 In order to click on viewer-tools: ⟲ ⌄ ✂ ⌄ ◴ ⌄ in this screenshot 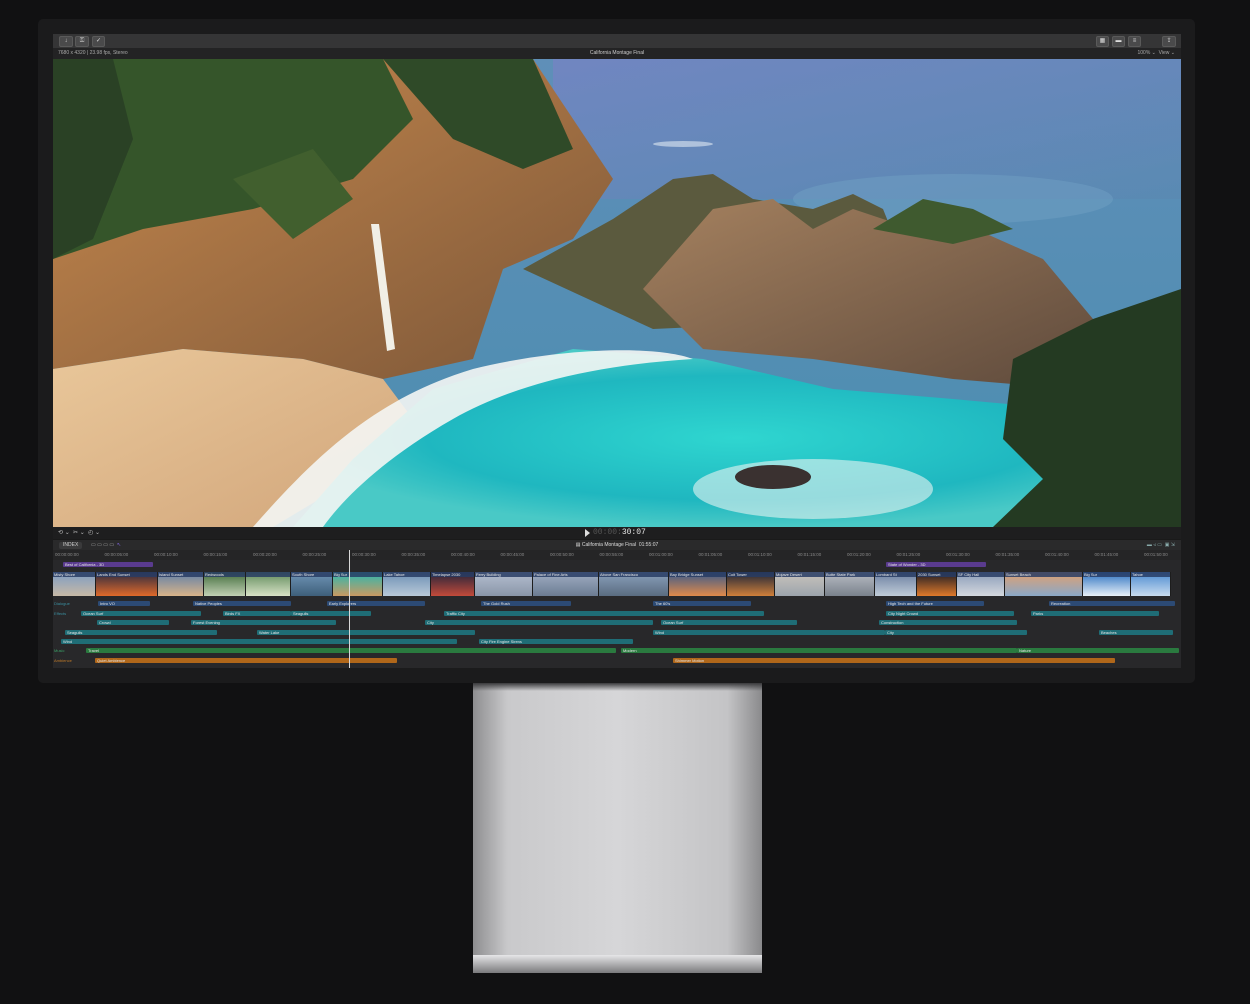, I will do `click(79, 532)`.